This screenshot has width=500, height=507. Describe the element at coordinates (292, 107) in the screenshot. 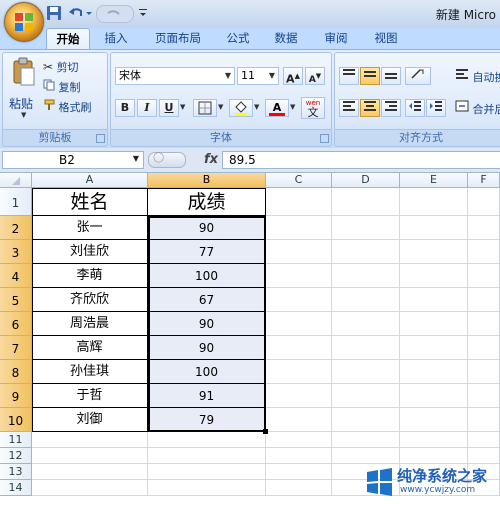

I see `font-color-dropdown-icon: ▼` at that location.